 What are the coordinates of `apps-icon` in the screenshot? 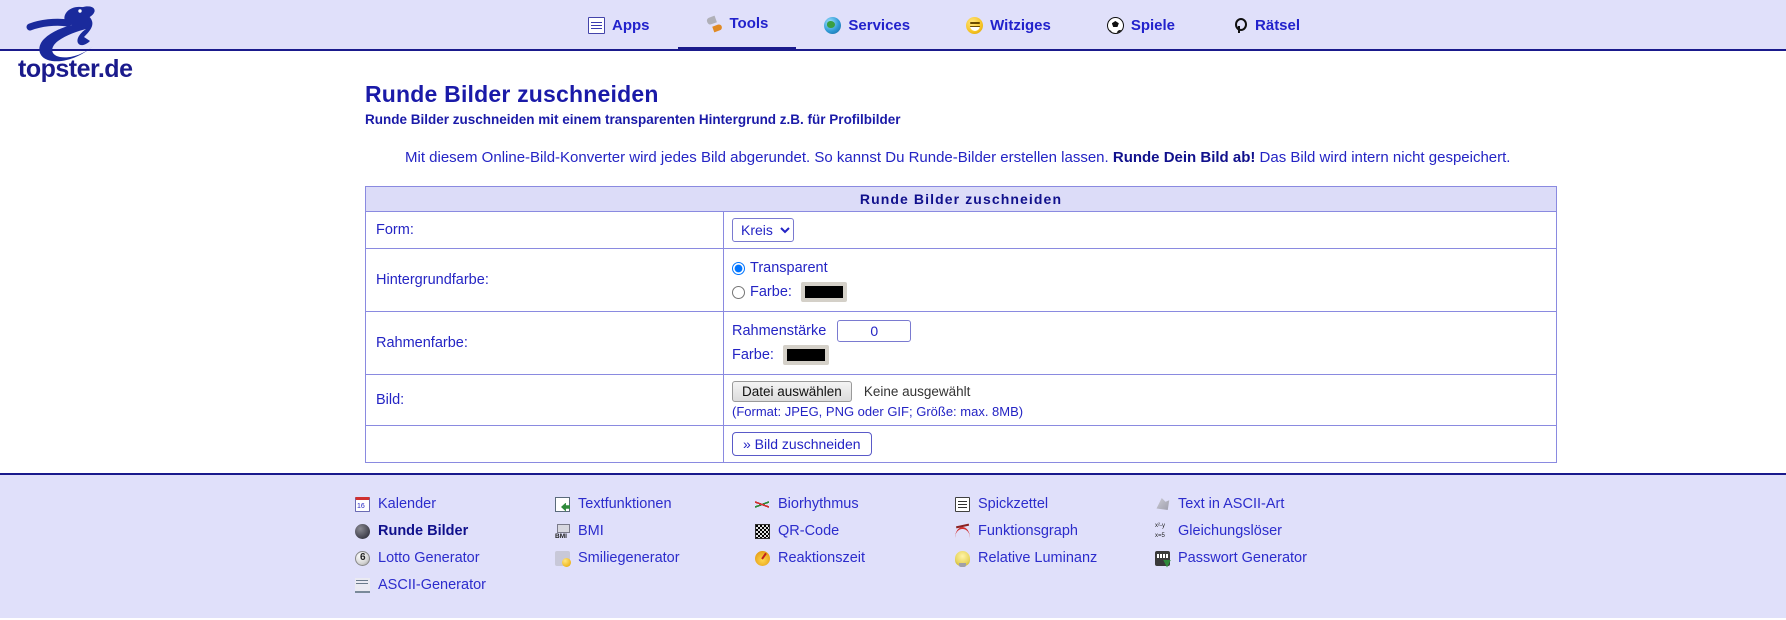 It's located at (596, 25).